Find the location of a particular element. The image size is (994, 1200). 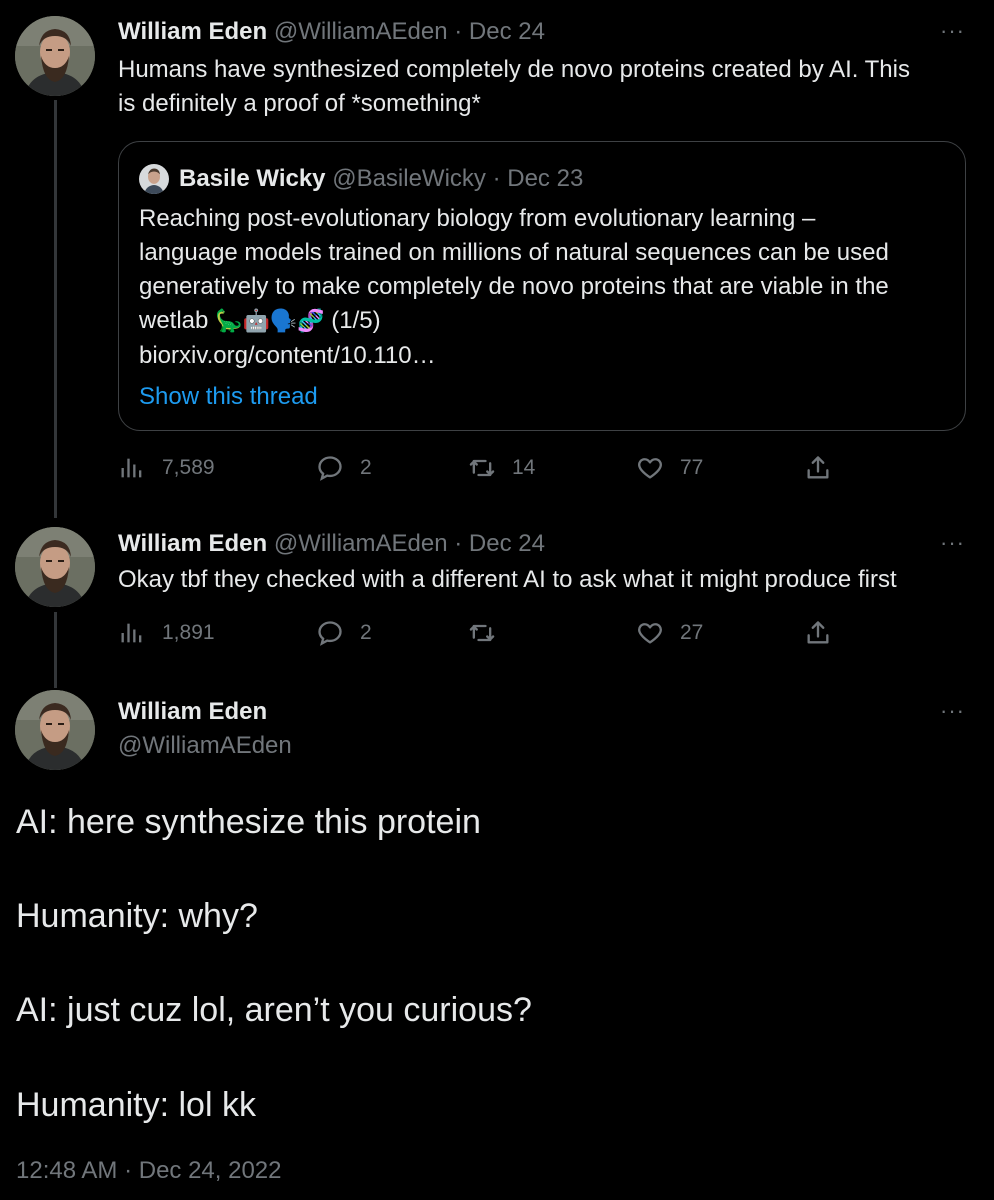

tweet-actions: 7,589 2 14 77 is located at coordinates (478, 472).